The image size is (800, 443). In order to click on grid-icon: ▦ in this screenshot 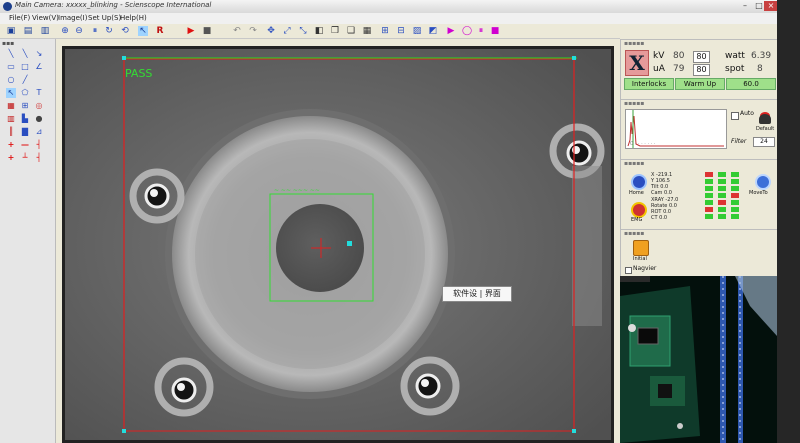, I will do `click(367, 31)`.